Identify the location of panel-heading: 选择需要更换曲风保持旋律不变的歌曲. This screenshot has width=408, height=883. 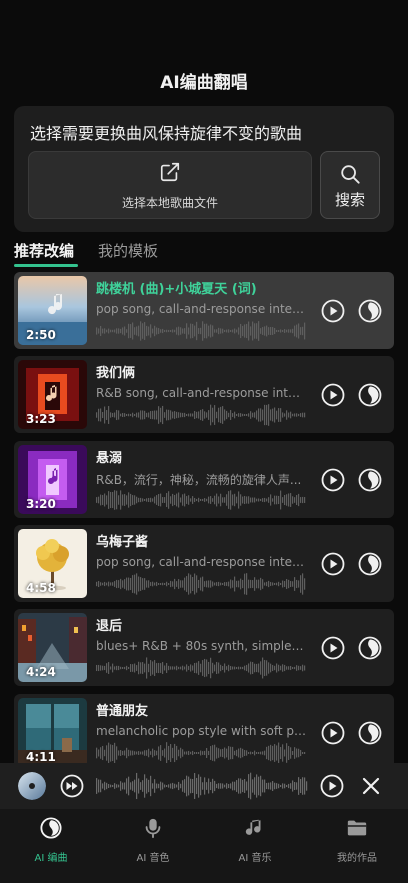
(166, 133).